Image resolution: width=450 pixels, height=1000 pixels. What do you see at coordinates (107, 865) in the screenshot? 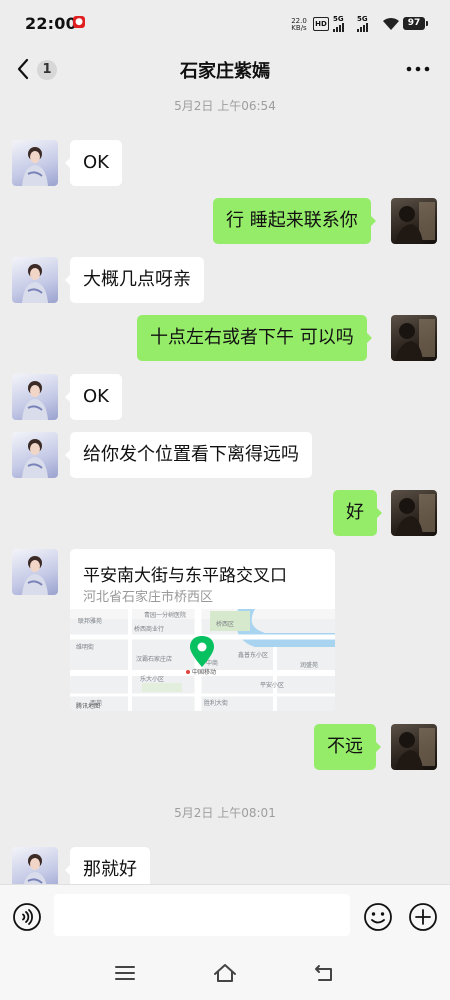
I see `message-bubble-received: 那就好` at bounding box center [107, 865].